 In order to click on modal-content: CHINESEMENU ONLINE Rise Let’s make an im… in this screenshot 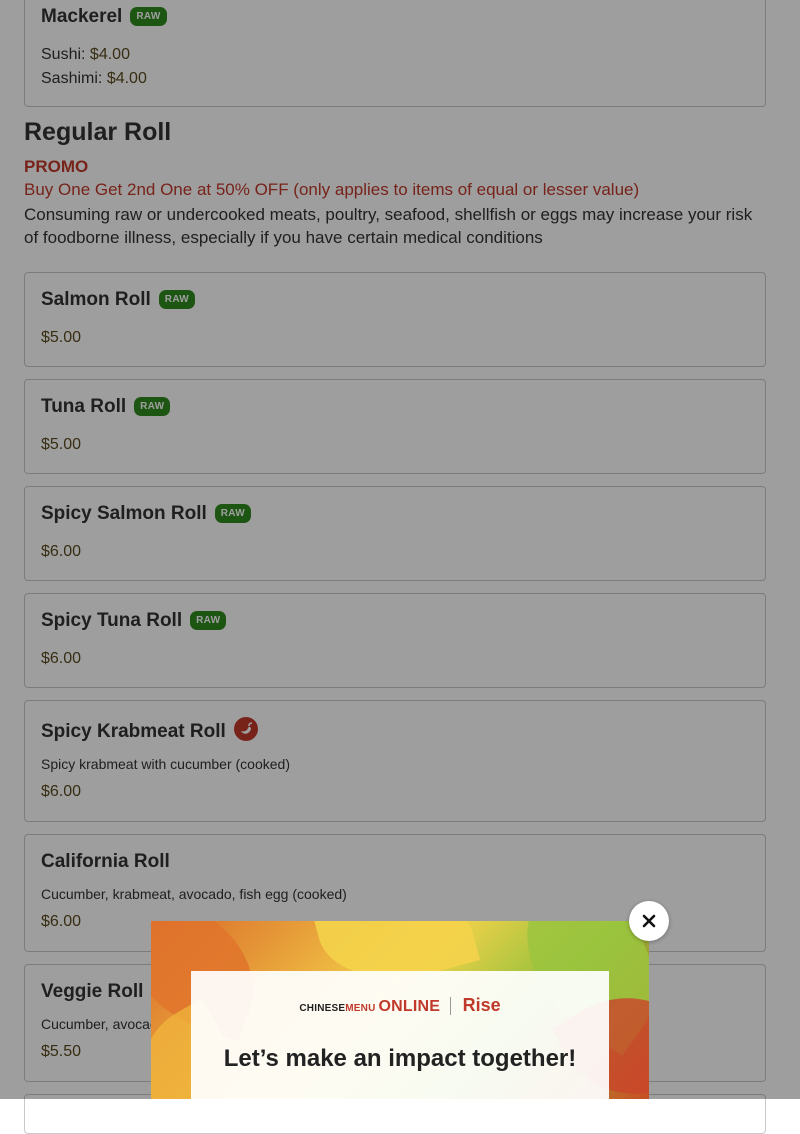, I will do `click(400, 1035)`.